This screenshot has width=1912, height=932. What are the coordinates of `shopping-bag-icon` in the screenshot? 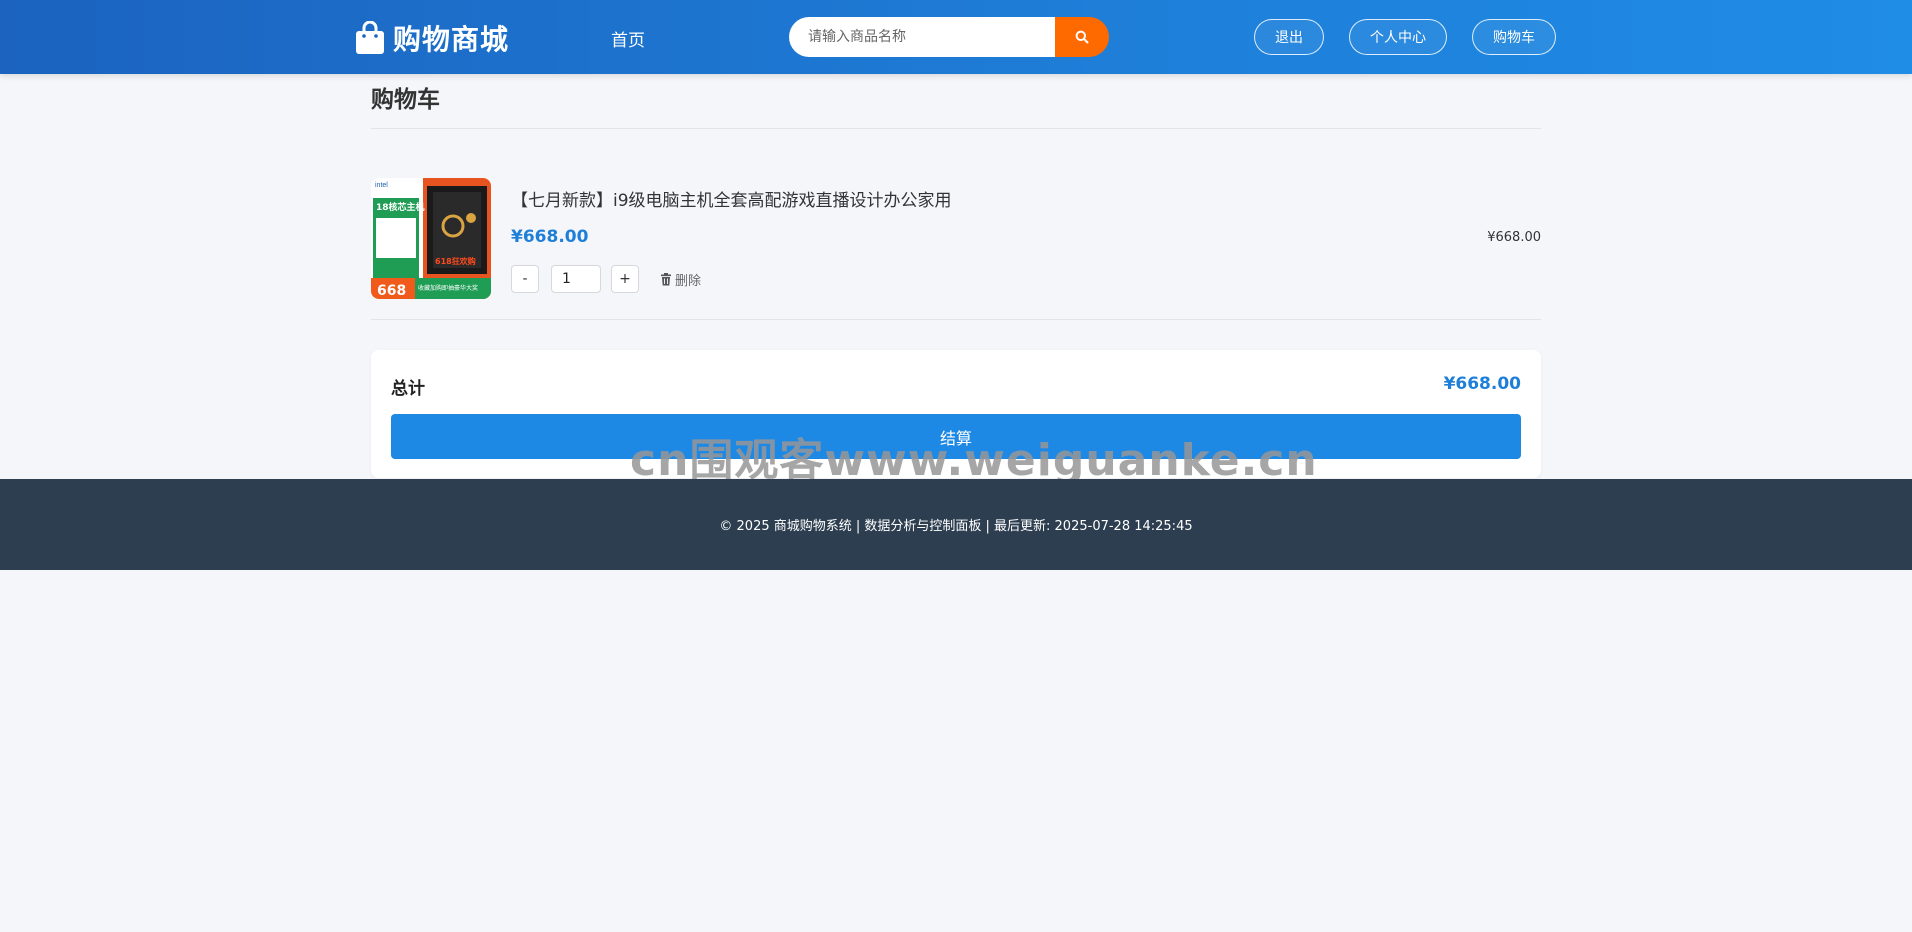 It's located at (370, 37).